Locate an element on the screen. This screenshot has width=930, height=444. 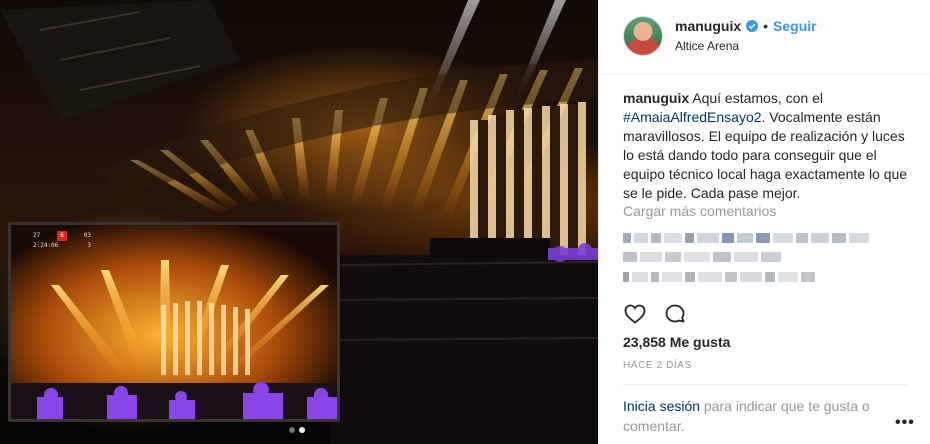
hud-value: 27 is located at coordinates (37, 235).